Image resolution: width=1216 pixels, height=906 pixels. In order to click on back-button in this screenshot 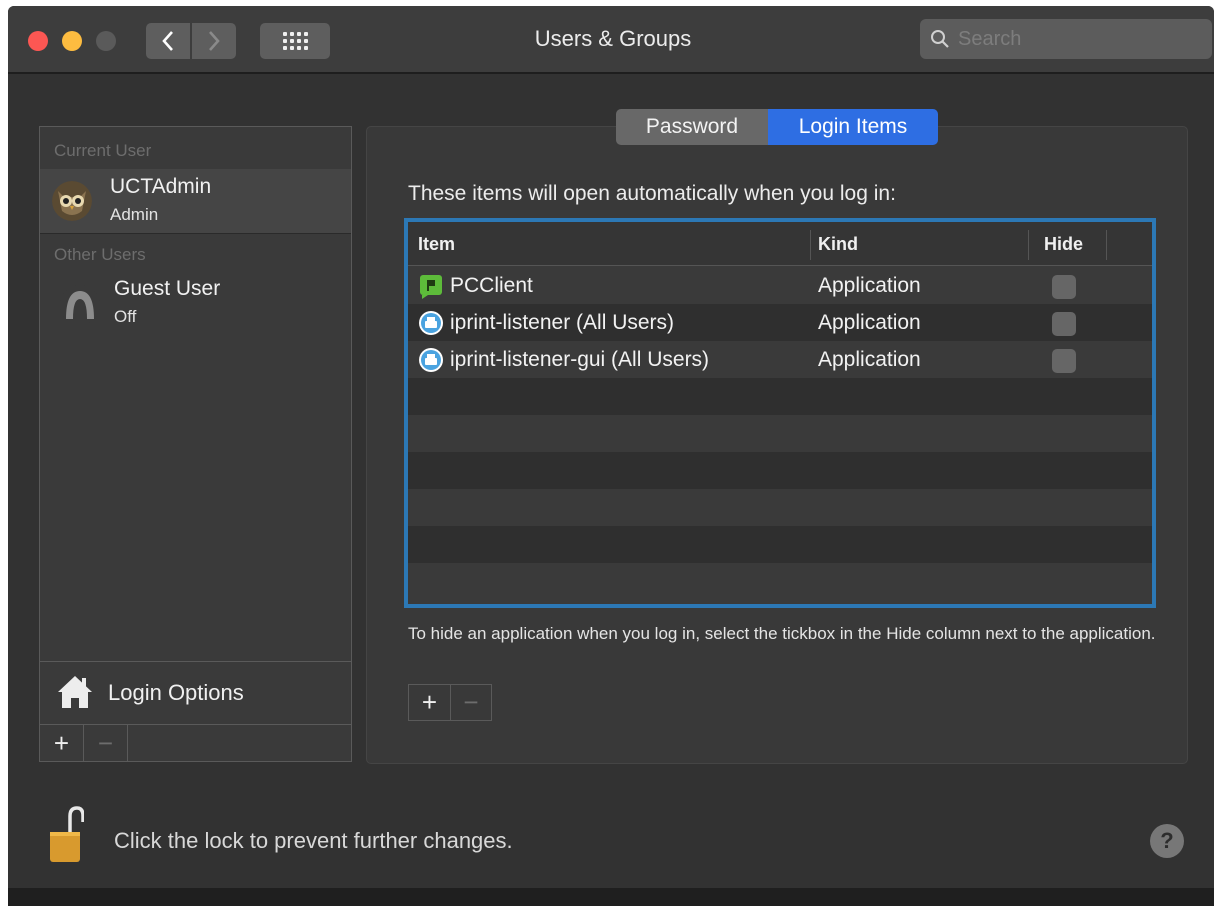, I will do `click(168, 41)`.